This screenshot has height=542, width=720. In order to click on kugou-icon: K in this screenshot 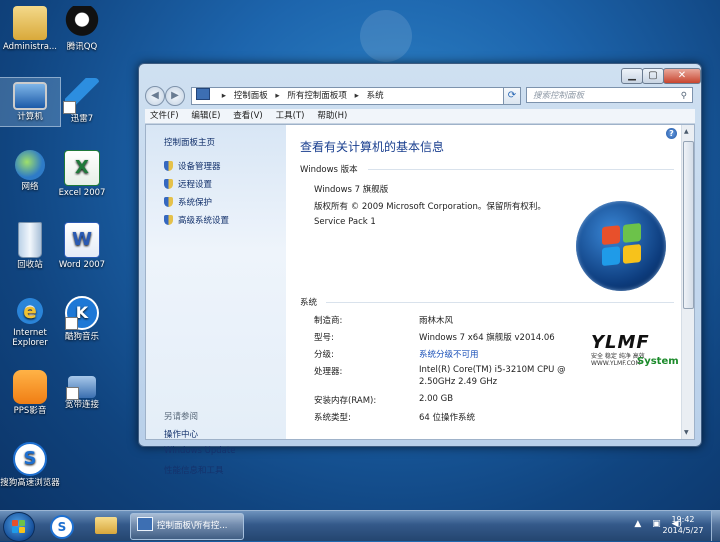, I will do `click(82, 313)`.